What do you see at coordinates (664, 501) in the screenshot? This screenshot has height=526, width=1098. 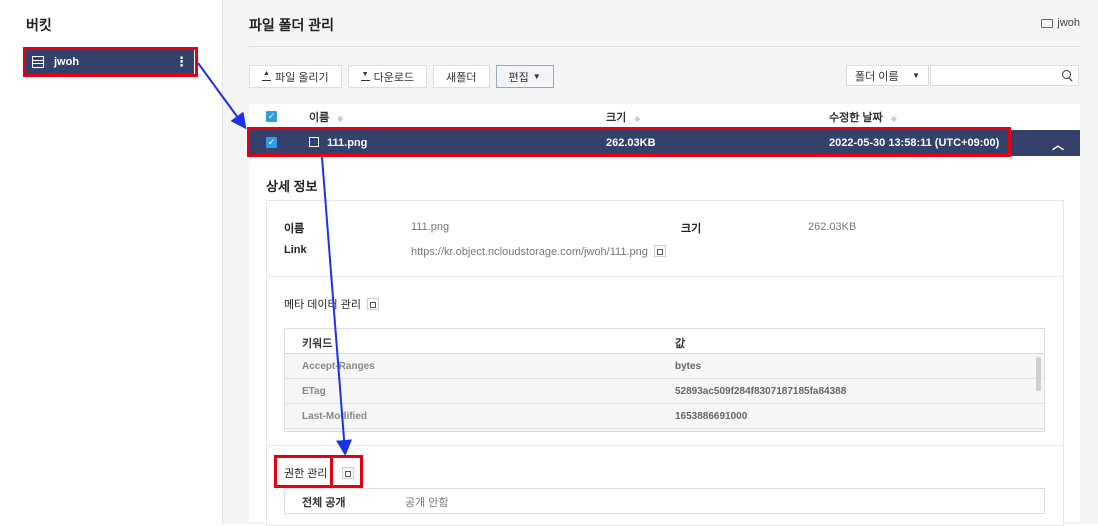 I see `perm-row: 전체 공개 공개 안함` at bounding box center [664, 501].